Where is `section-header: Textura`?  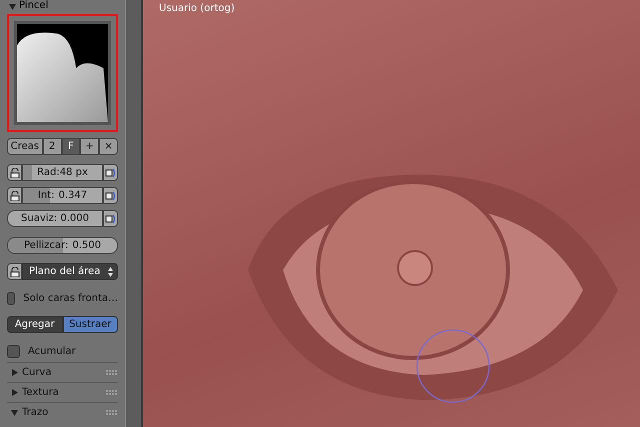
section-header: Textura is located at coordinates (56, 392).